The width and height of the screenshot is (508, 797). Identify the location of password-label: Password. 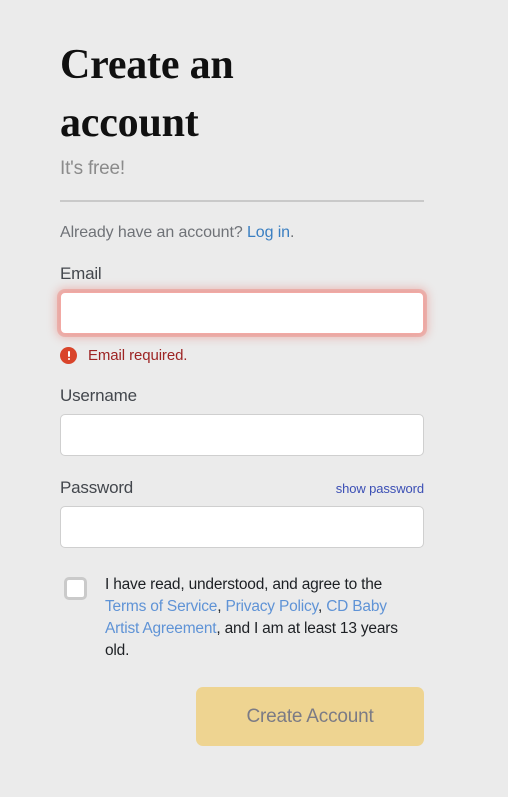
(97, 487).